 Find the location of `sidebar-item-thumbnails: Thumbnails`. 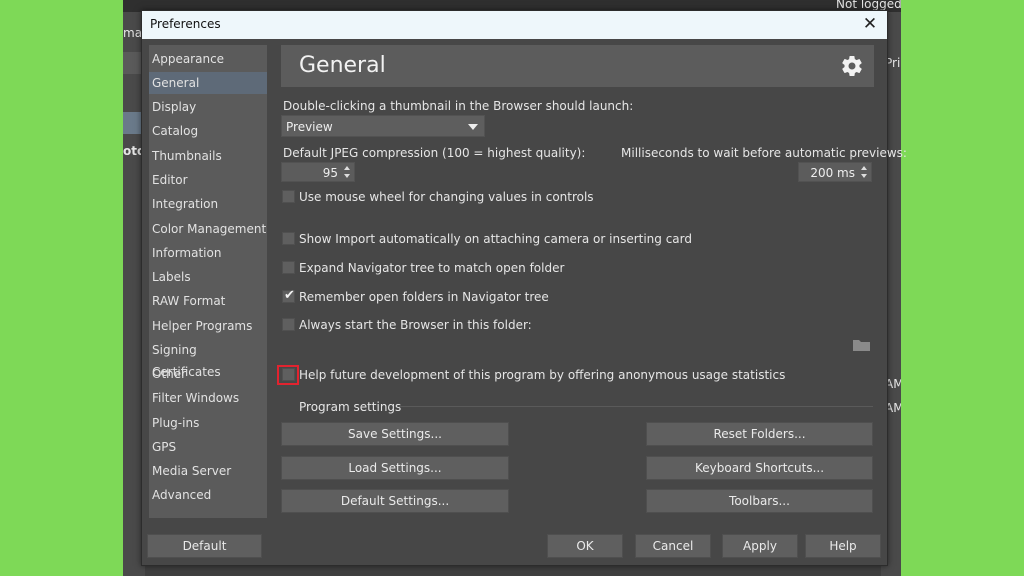

sidebar-item-thumbnails: Thumbnails is located at coordinates (208, 156).